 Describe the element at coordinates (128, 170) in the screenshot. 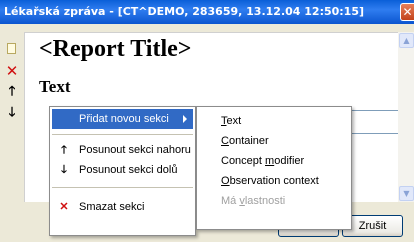

I see `menu-item-label: Posunout sekci dolů` at that location.